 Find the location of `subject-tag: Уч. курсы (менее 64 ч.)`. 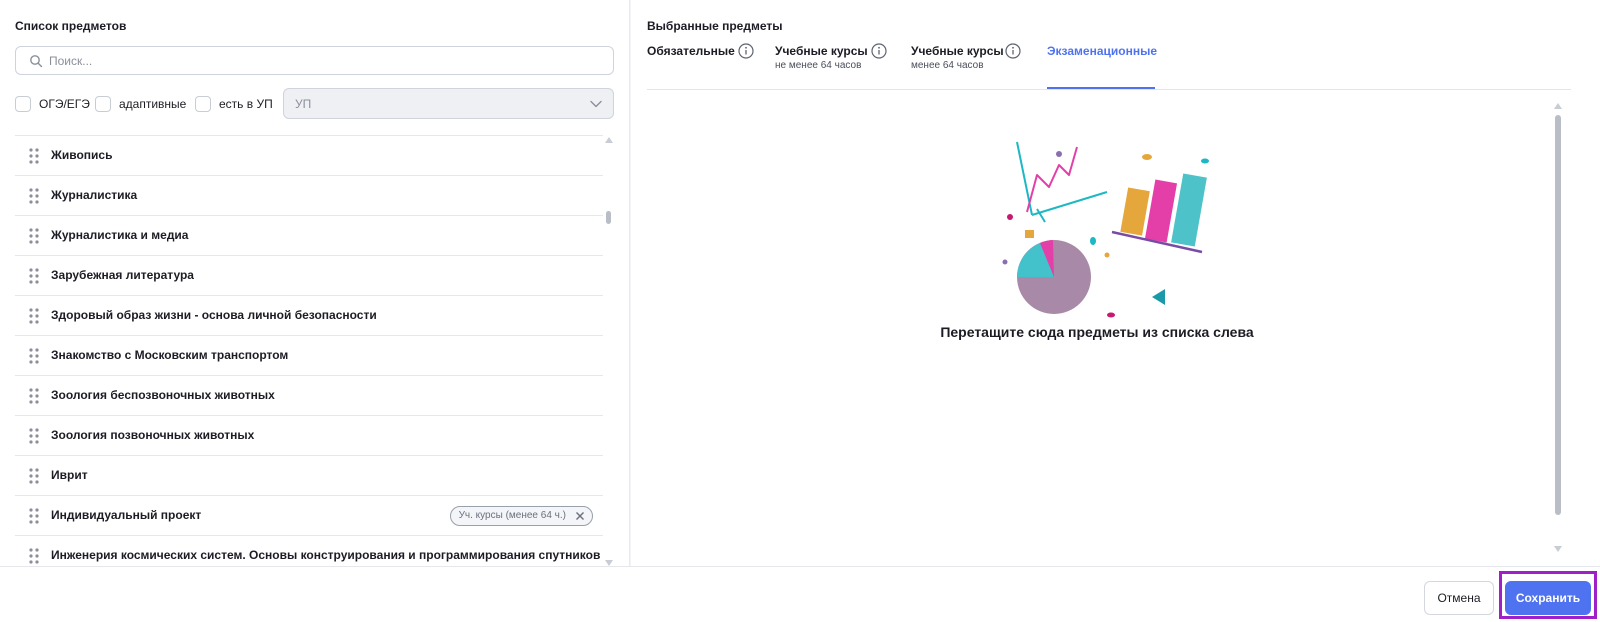

subject-tag: Уч. курсы (менее 64 ч.) is located at coordinates (521, 516).